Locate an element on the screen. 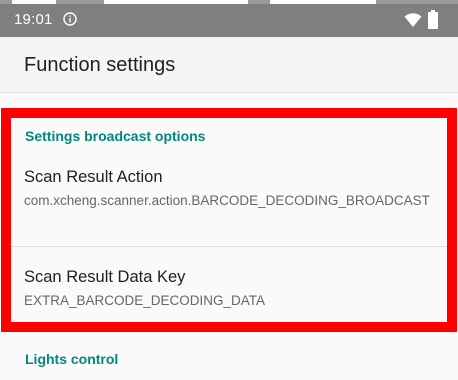 The width and height of the screenshot is (458, 380). pref-summary: EXTRA_BARCODE_DECODING_DATA is located at coordinates (145, 300).